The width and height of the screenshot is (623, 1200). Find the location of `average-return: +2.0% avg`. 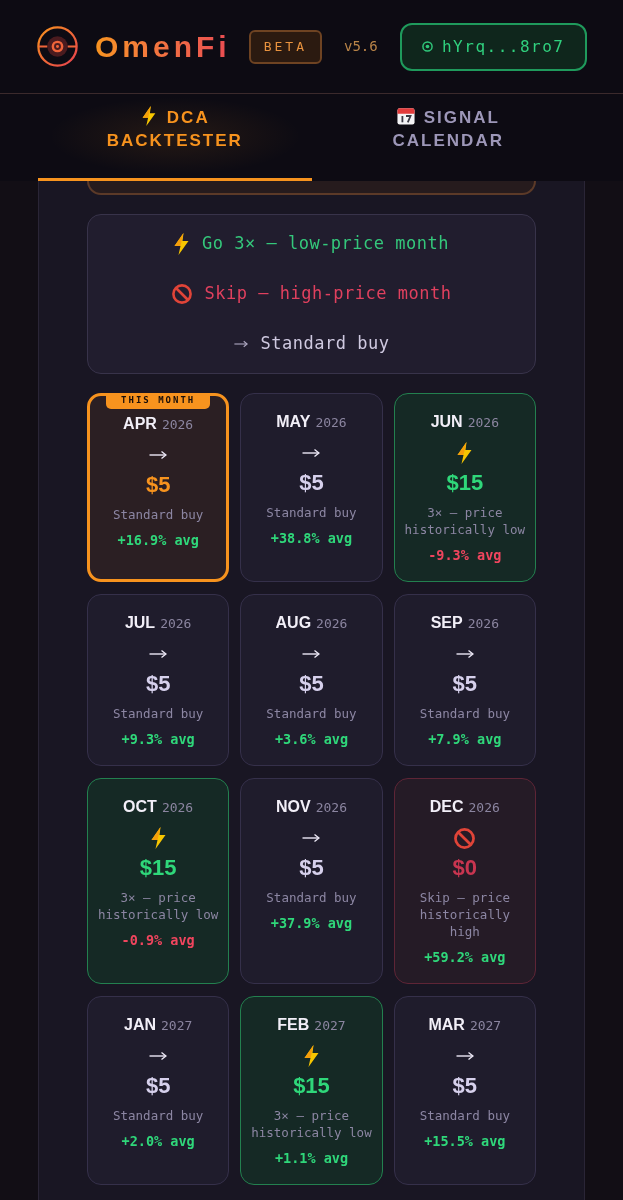

average-return: +2.0% avg is located at coordinates (158, 1141).